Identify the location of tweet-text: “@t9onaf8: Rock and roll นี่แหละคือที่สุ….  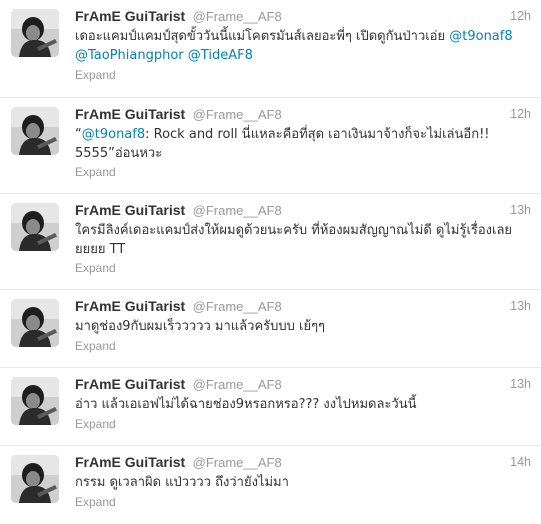
(302, 144).